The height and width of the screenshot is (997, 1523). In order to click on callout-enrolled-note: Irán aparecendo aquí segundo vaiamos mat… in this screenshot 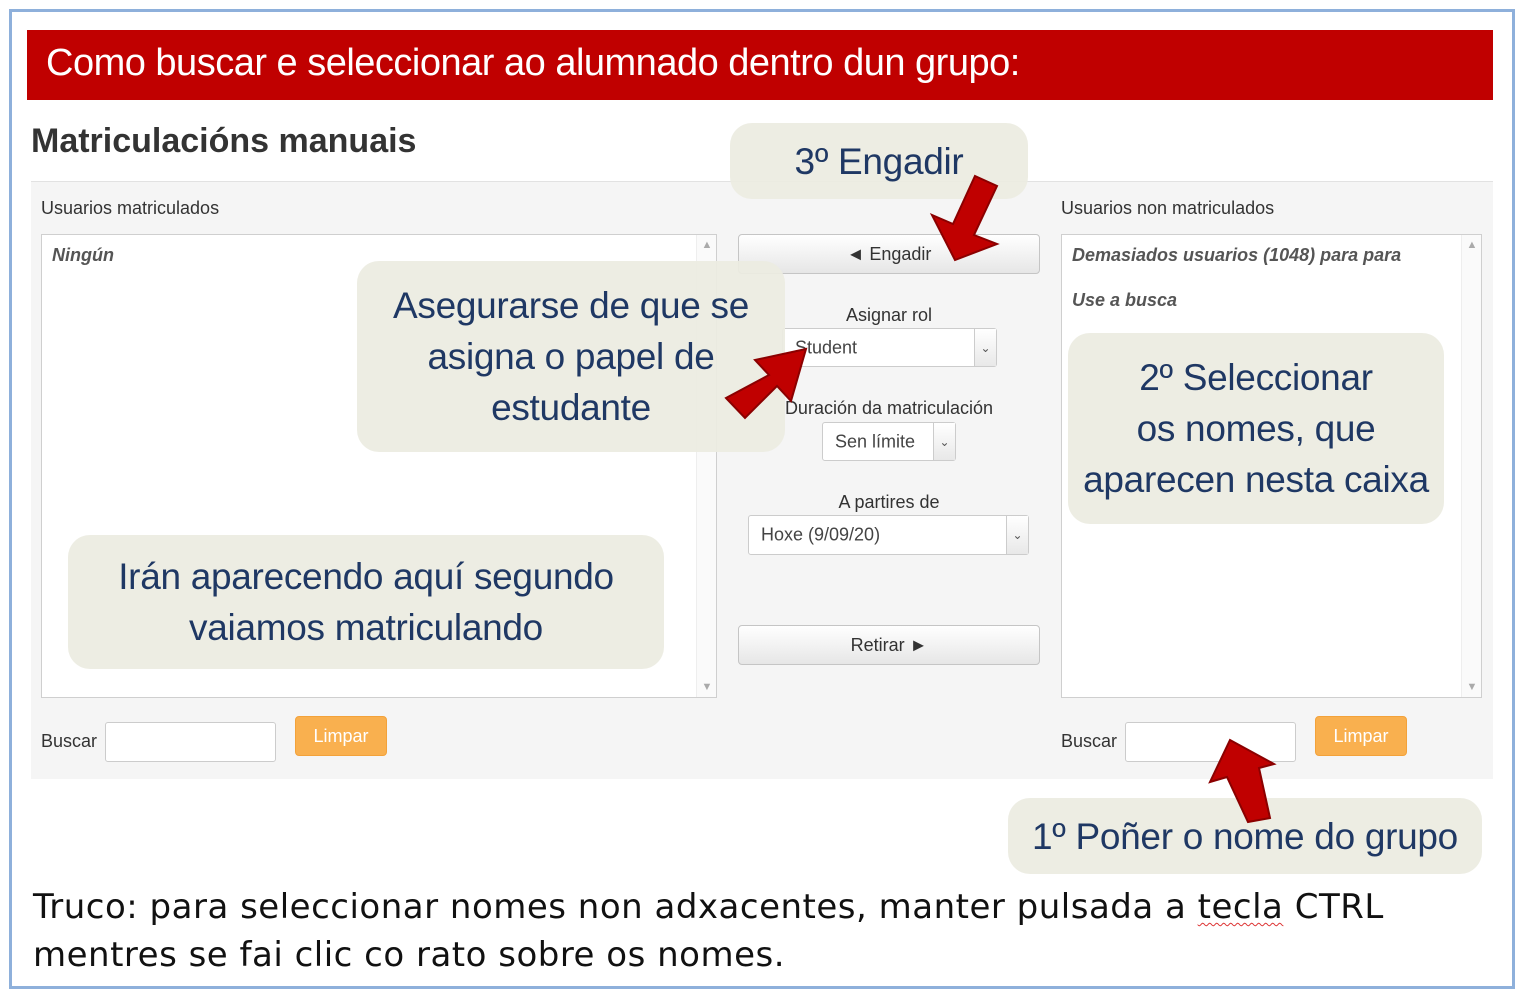, I will do `click(366, 602)`.